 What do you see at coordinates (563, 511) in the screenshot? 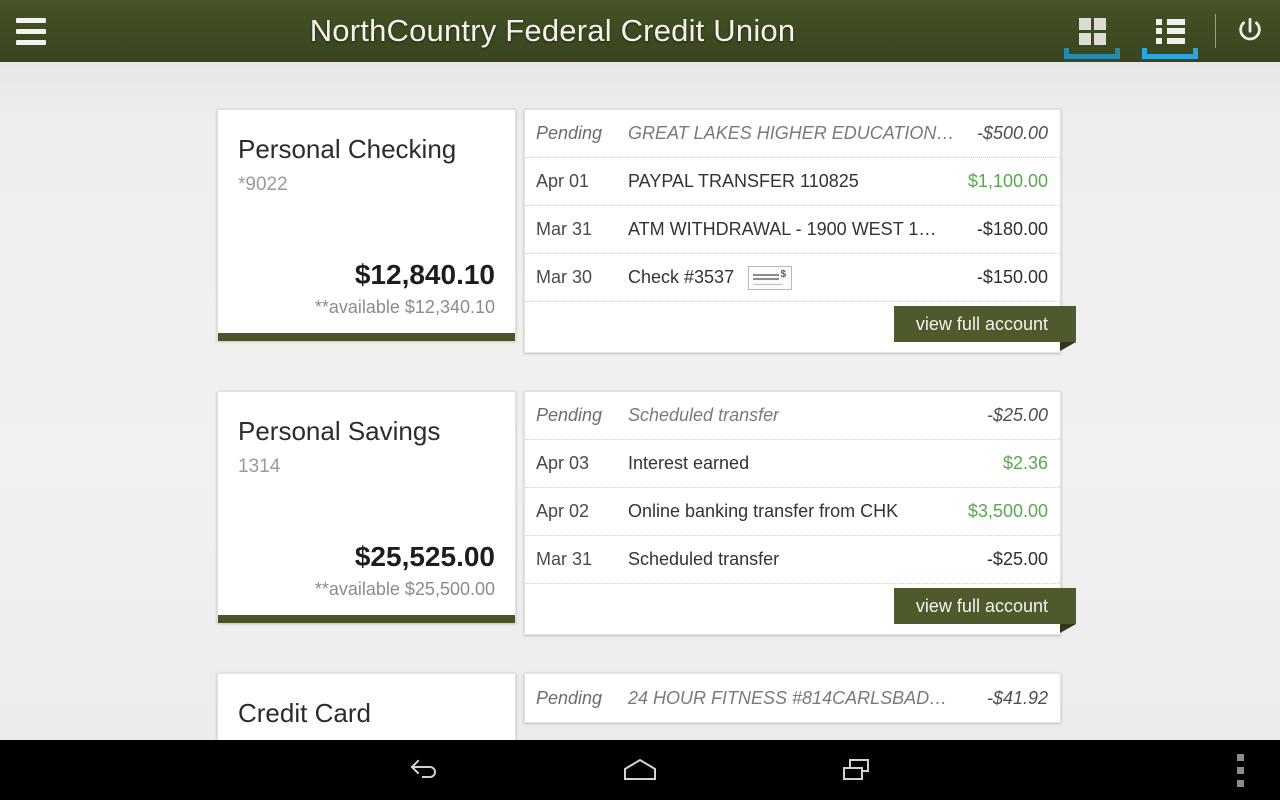
I see `transaction-date: Apr 02` at bounding box center [563, 511].